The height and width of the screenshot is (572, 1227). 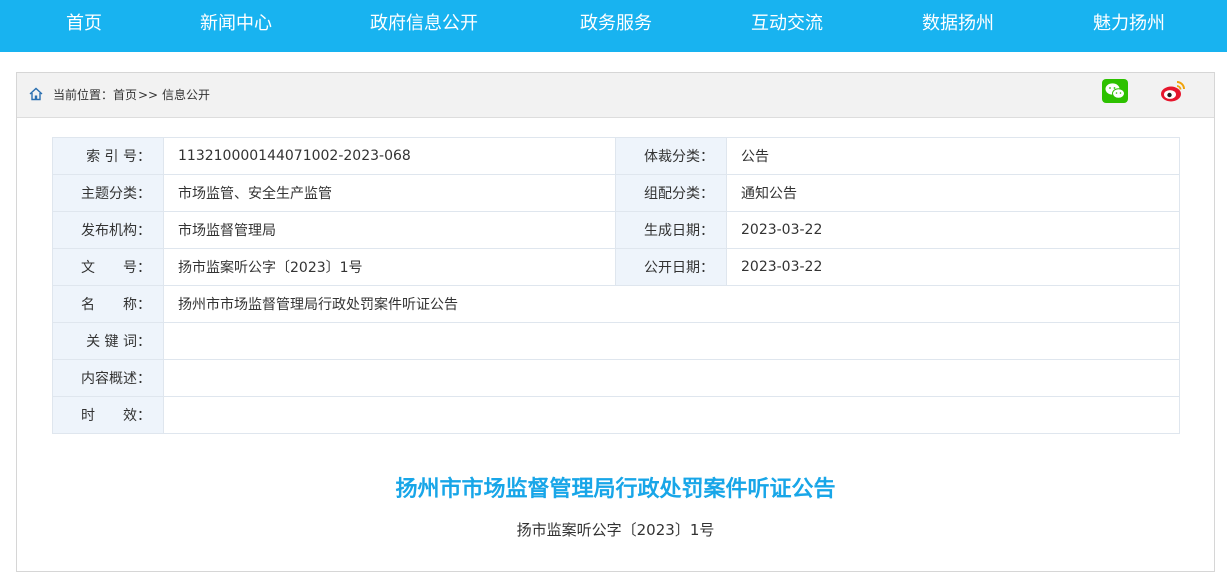 What do you see at coordinates (389, 156) in the screenshot?
I see `index-value: 113210000144071002-2023-068` at bounding box center [389, 156].